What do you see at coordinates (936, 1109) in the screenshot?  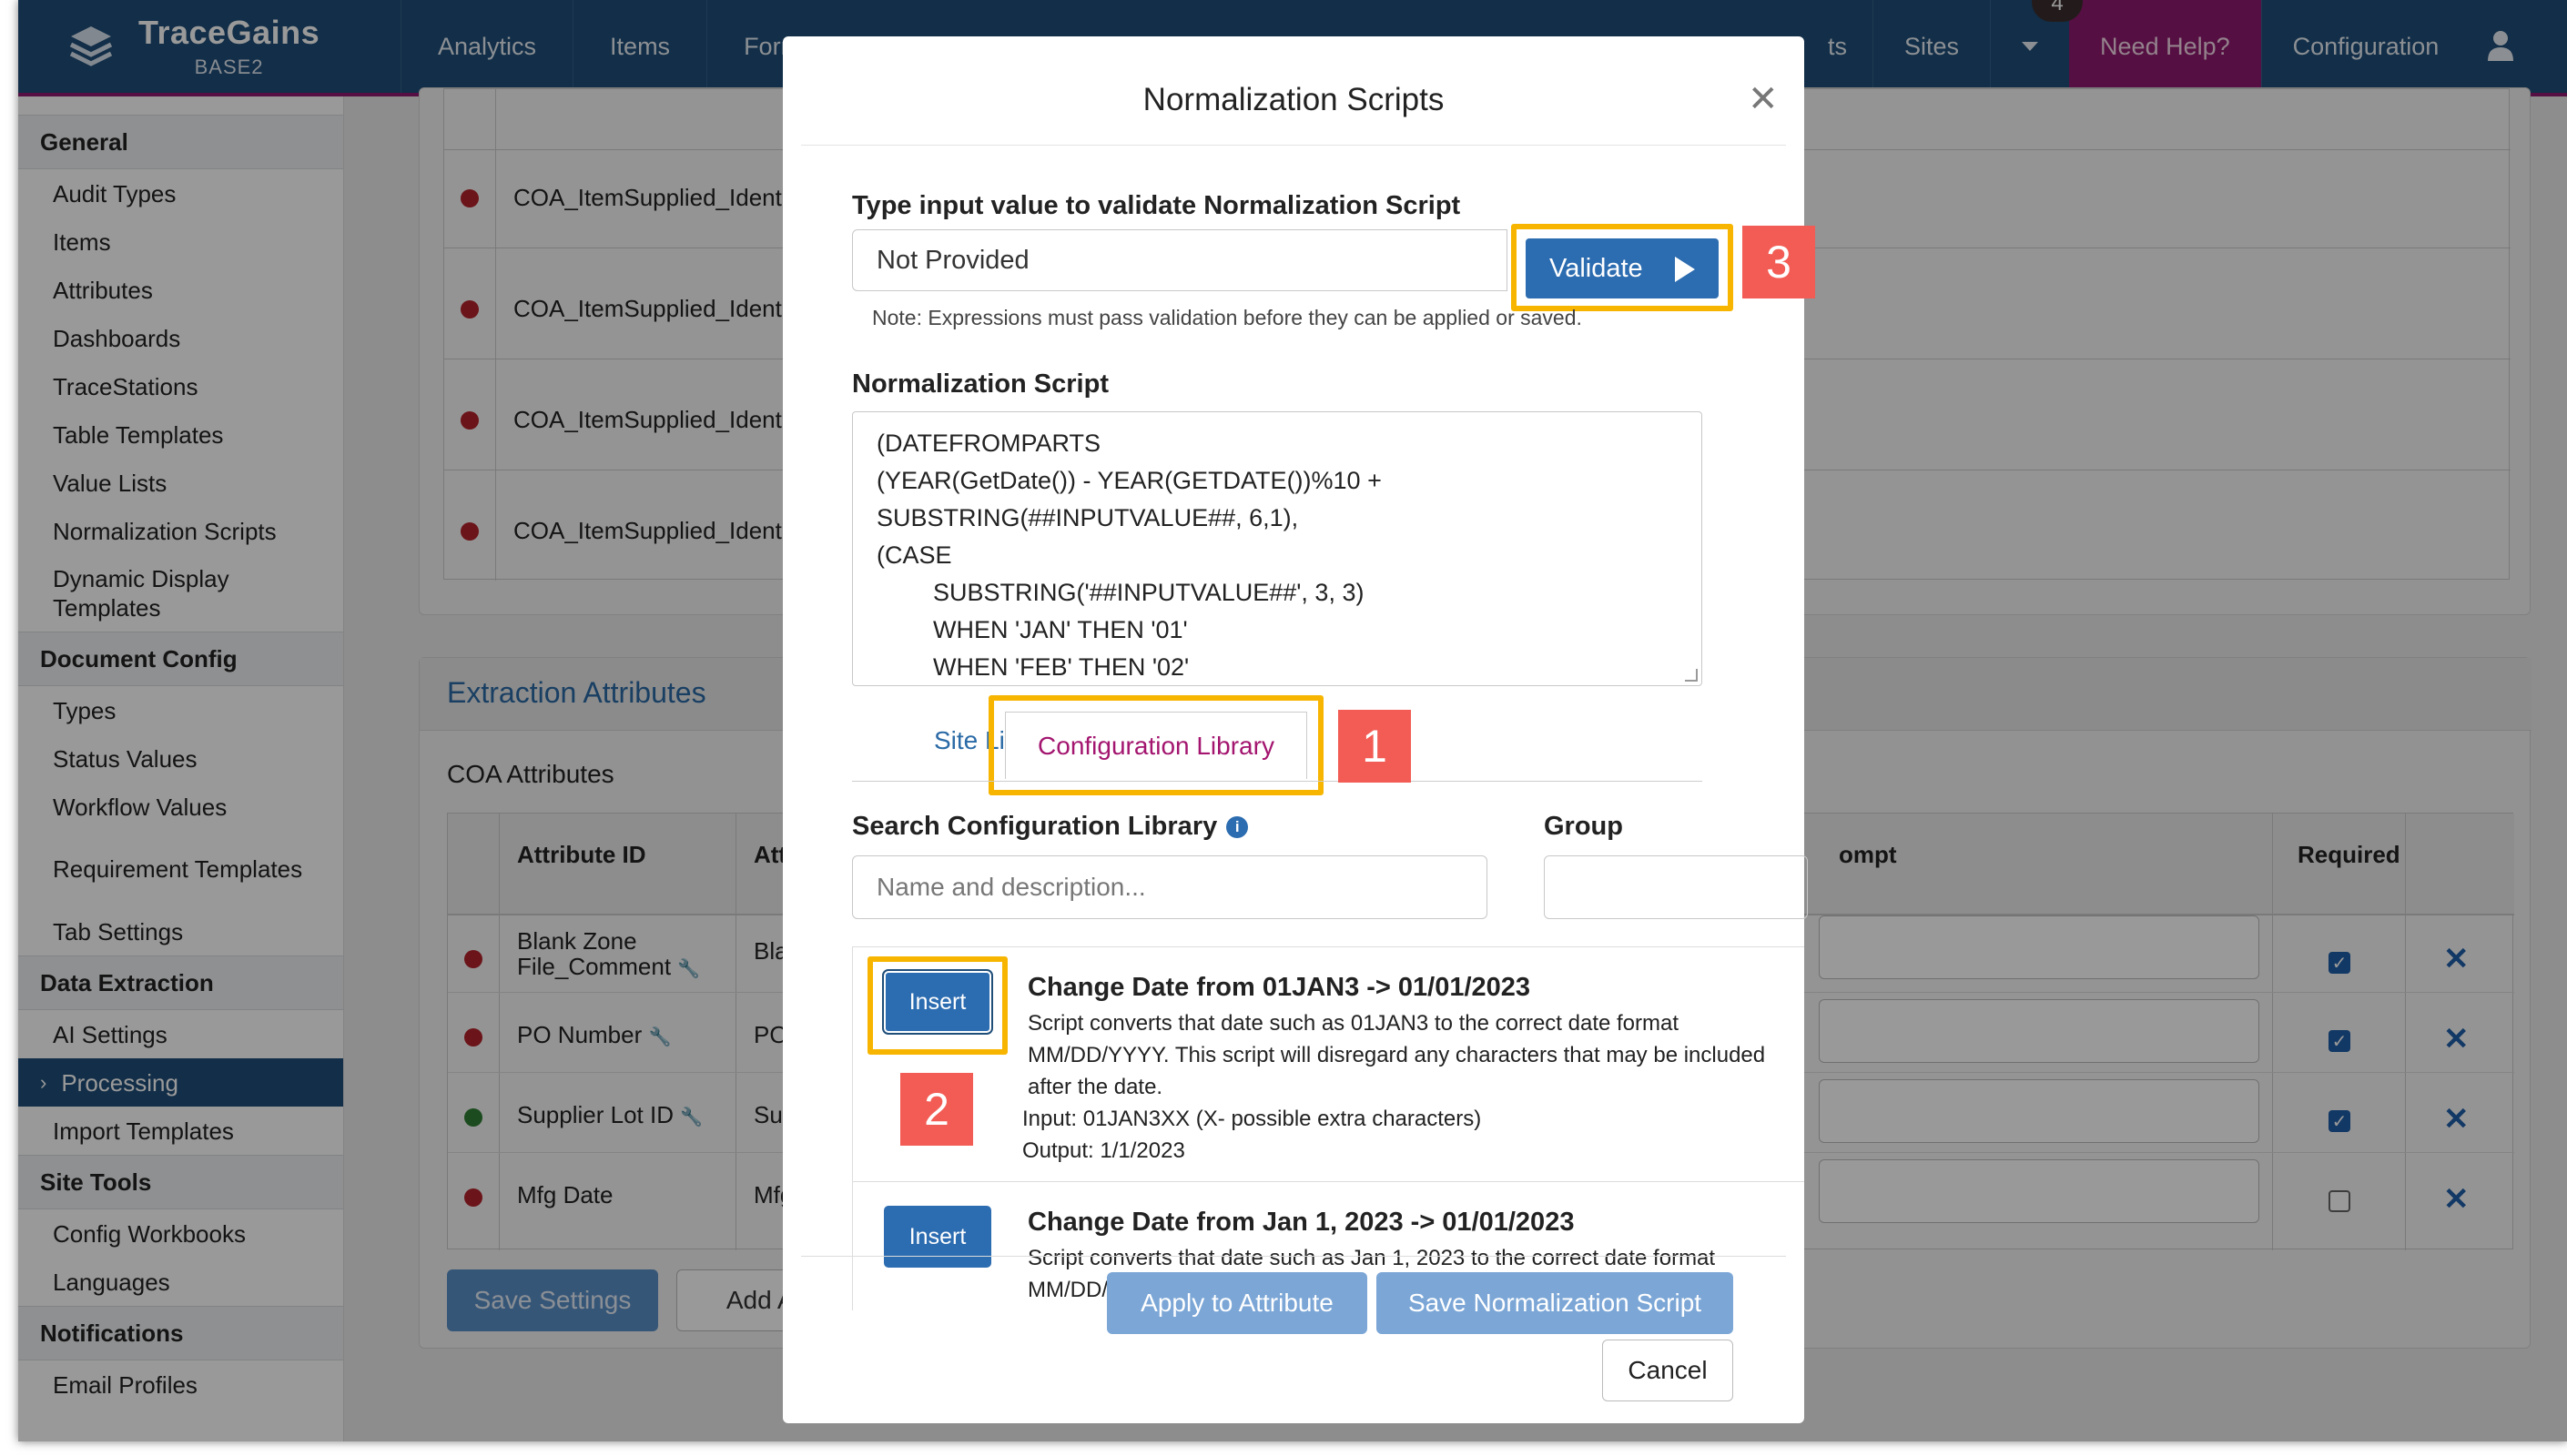 I see `callout-2: 2` at bounding box center [936, 1109].